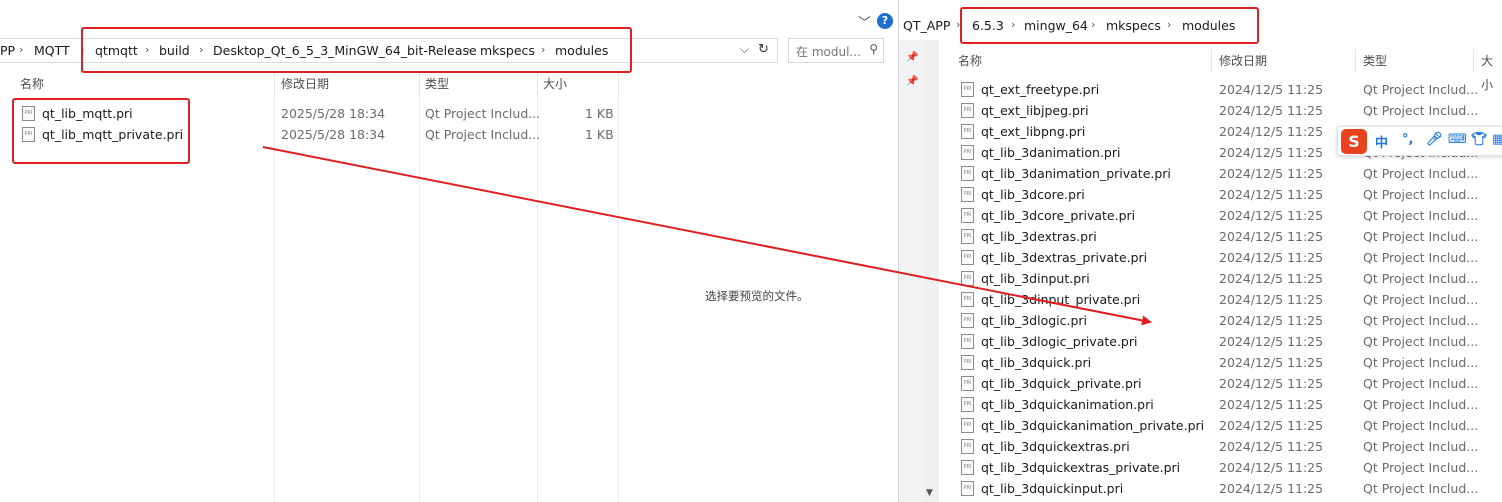 The width and height of the screenshot is (1502, 502). I want to click on refresh-icon: ↻, so click(763, 49).